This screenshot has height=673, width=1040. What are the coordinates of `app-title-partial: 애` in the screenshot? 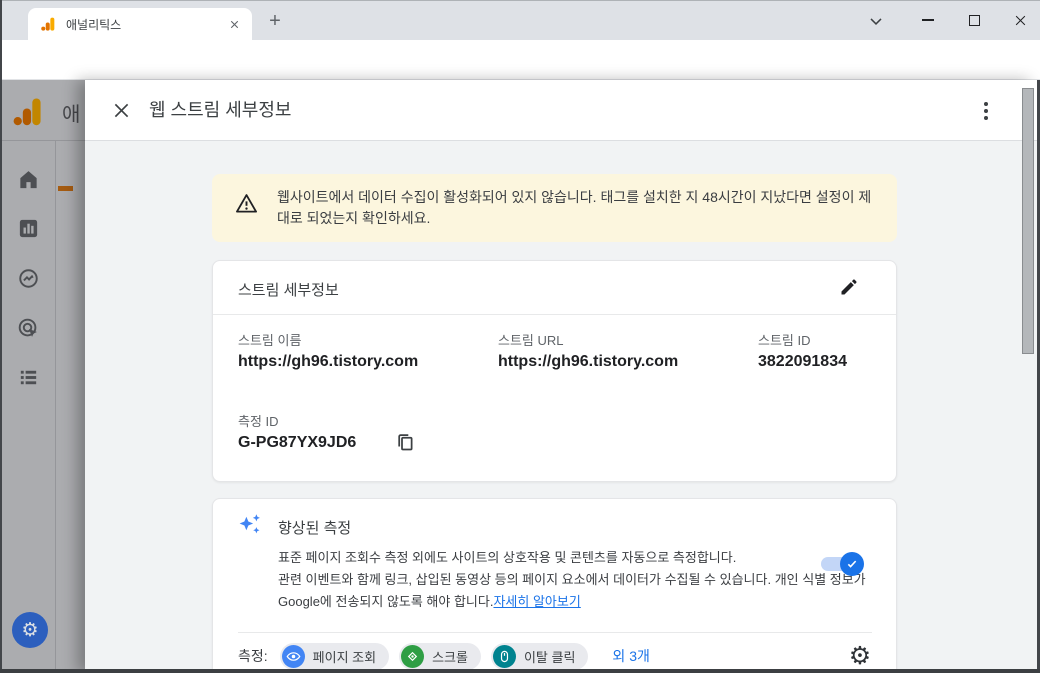 It's located at (71, 115).